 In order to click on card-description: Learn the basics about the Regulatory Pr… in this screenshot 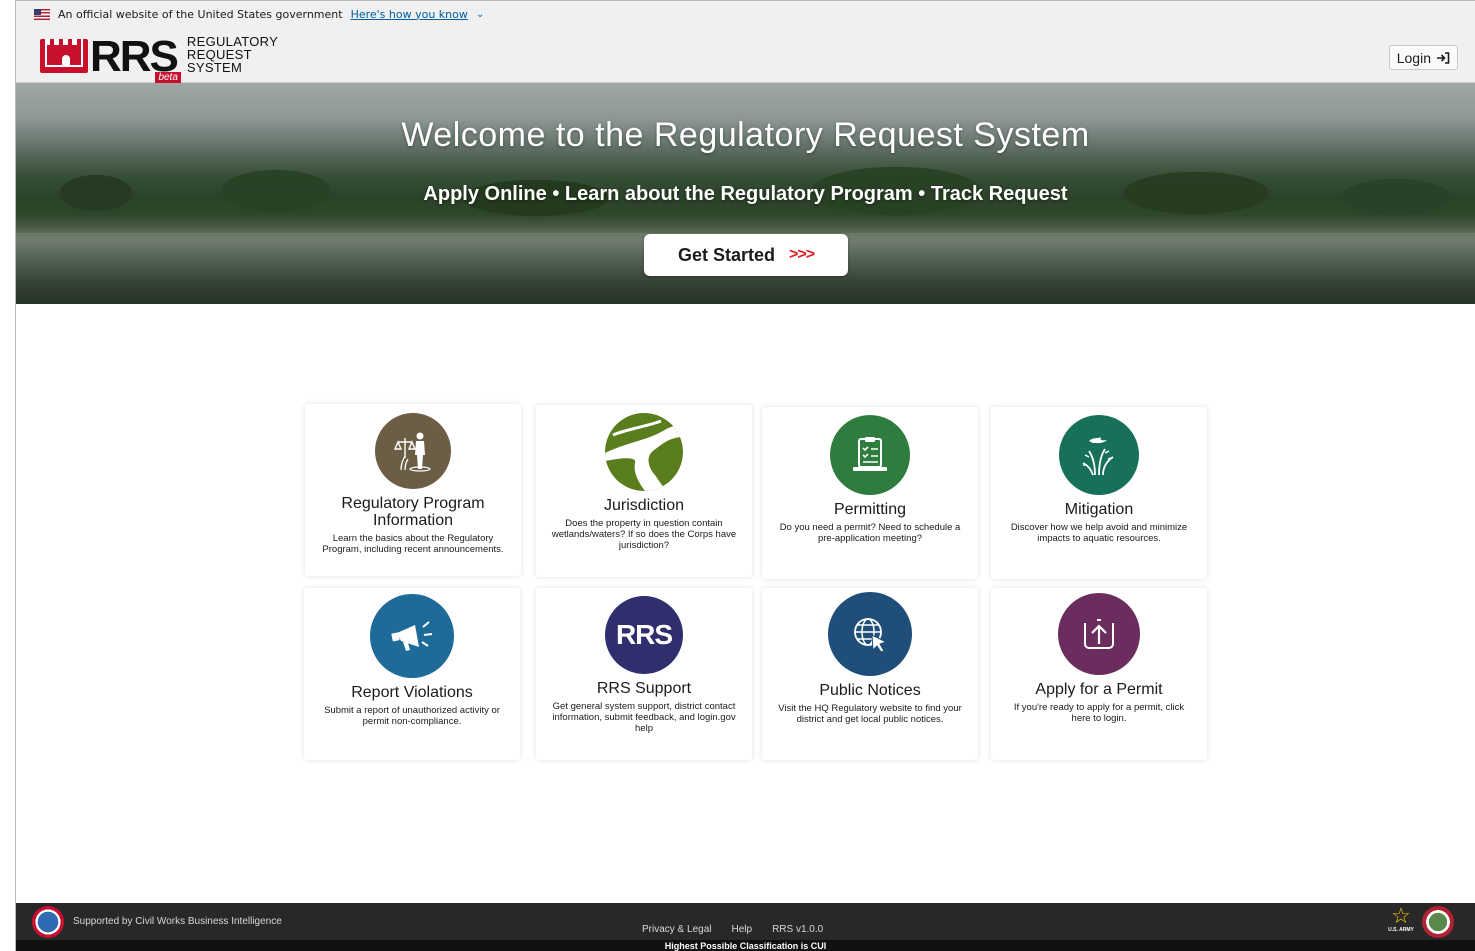, I will do `click(413, 544)`.